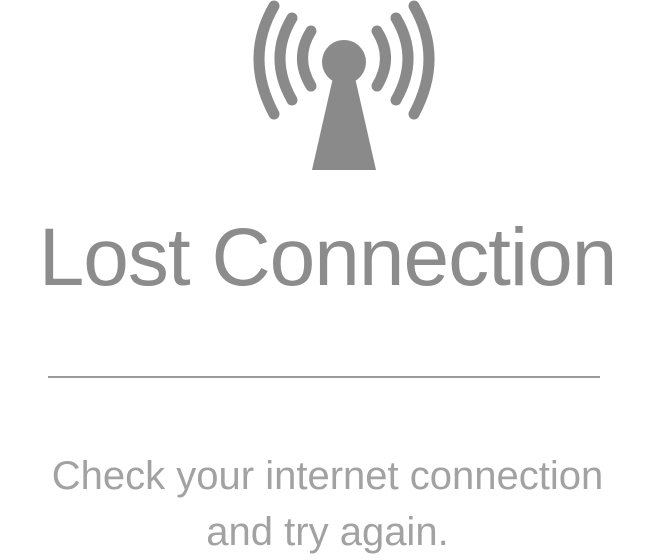 The height and width of the screenshot is (560, 655). I want to click on divider, so click(324, 377).